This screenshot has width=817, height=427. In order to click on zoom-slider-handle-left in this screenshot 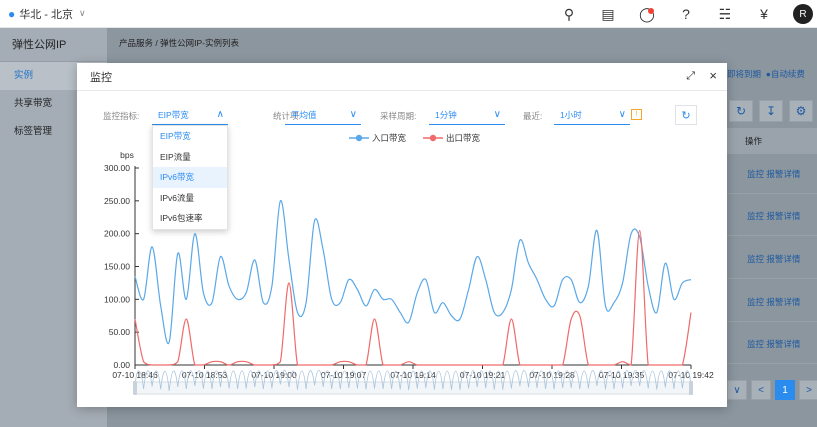, I will do `click(135, 388)`.